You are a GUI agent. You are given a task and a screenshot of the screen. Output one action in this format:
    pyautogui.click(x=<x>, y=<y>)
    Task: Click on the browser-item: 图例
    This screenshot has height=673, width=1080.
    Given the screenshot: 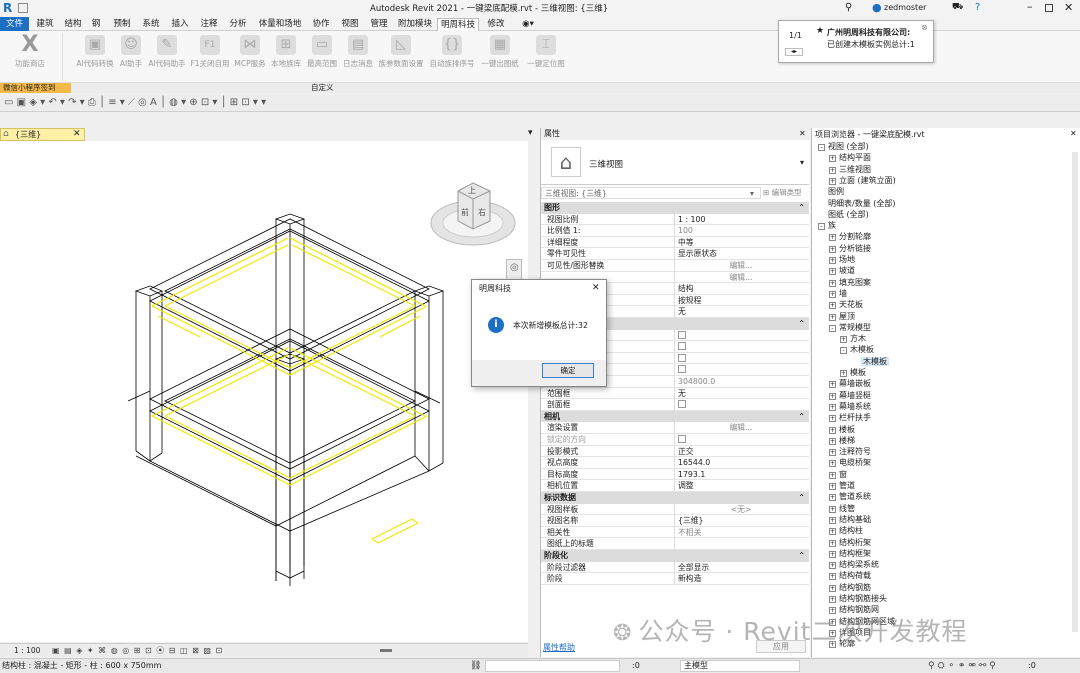 What is the action you would take?
    pyautogui.click(x=831, y=191)
    